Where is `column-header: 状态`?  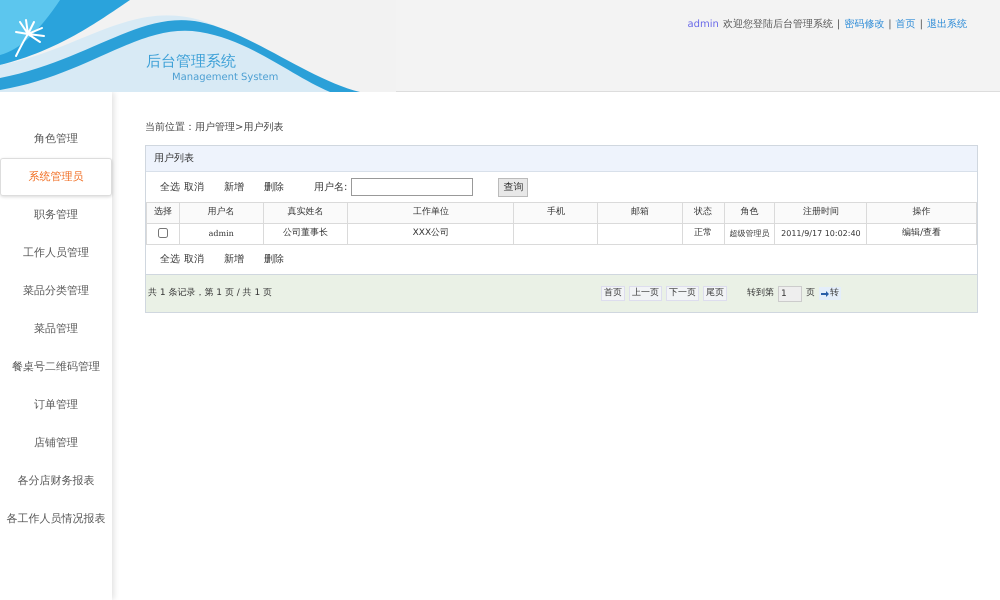
column-header: 状态 is located at coordinates (703, 213).